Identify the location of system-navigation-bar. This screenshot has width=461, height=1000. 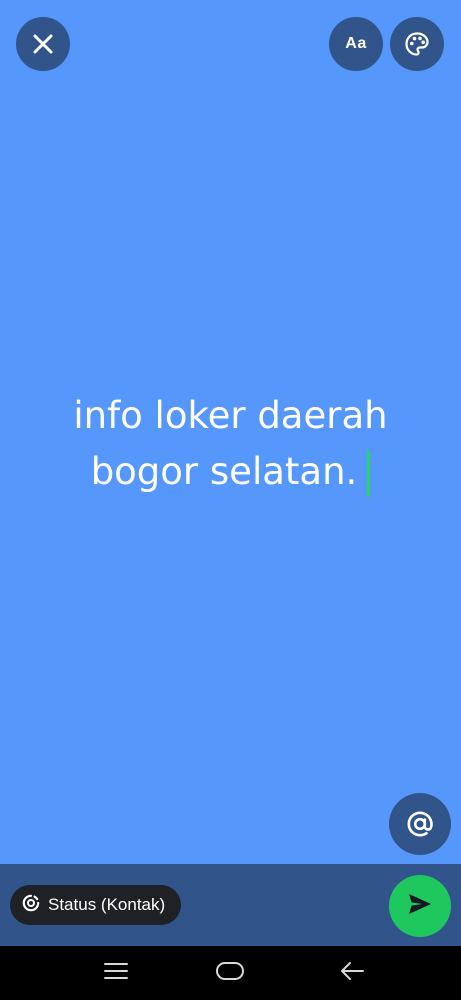
(230, 973).